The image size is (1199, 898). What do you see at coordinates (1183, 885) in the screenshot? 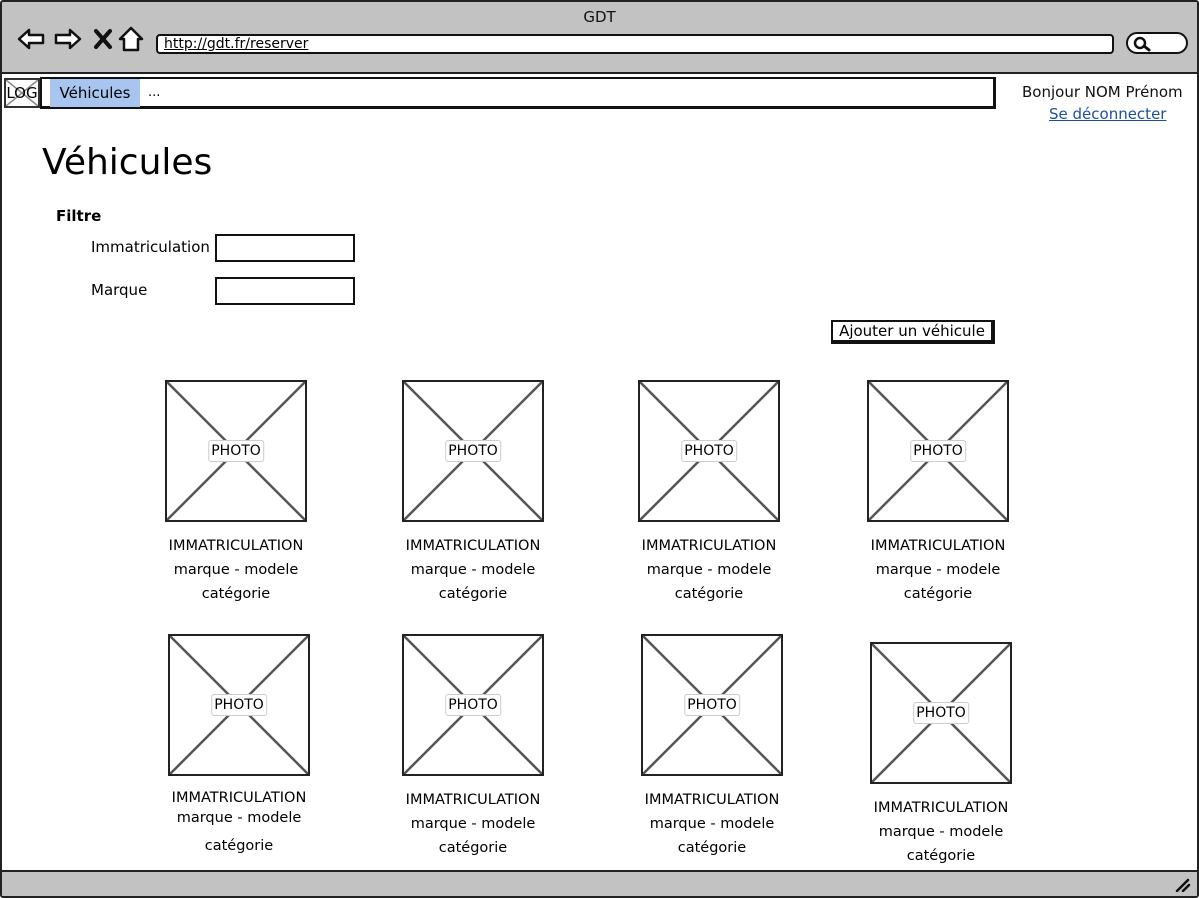
I see `resize-grip-icon` at bounding box center [1183, 885].